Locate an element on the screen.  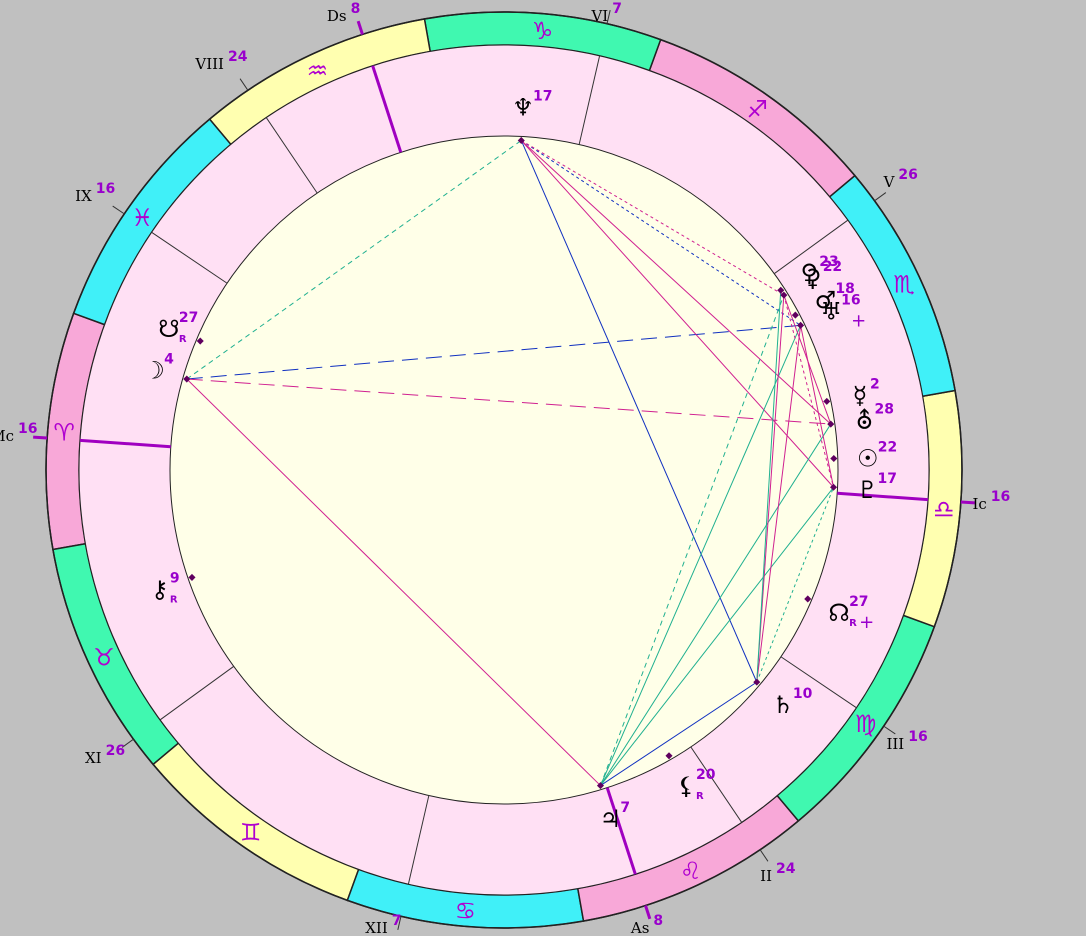
house-degree-4: 16 is located at coordinates (1000, 497).